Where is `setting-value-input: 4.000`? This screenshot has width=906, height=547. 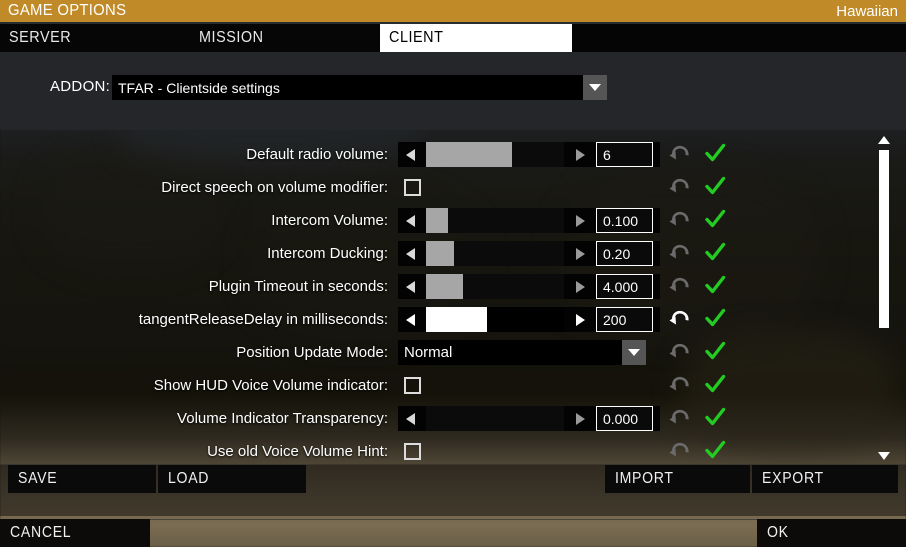 setting-value-input: 4.000 is located at coordinates (624, 286).